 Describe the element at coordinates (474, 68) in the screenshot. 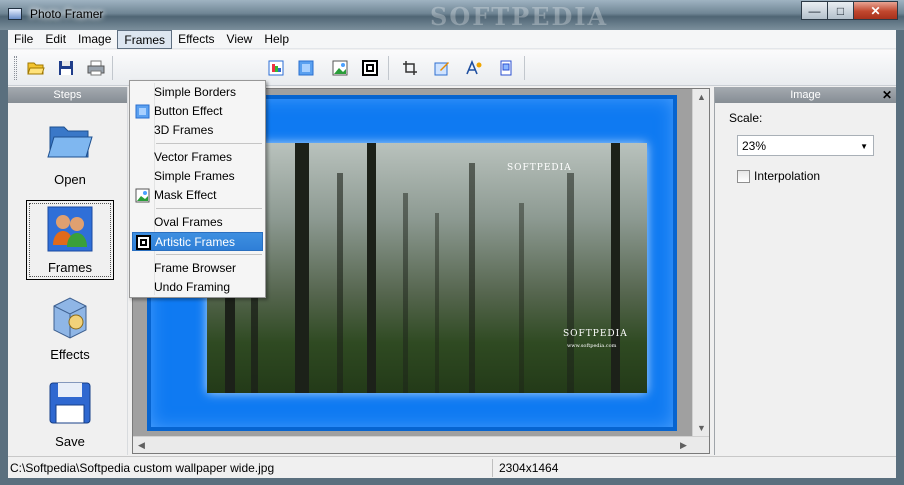

I see `text-button` at that location.